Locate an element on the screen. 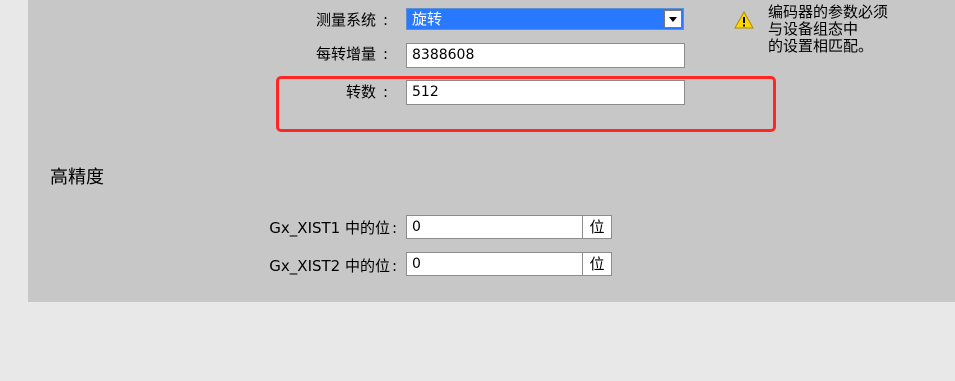  xist1-label: Gx_XIST1 中的位 is located at coordinates (329, 228).